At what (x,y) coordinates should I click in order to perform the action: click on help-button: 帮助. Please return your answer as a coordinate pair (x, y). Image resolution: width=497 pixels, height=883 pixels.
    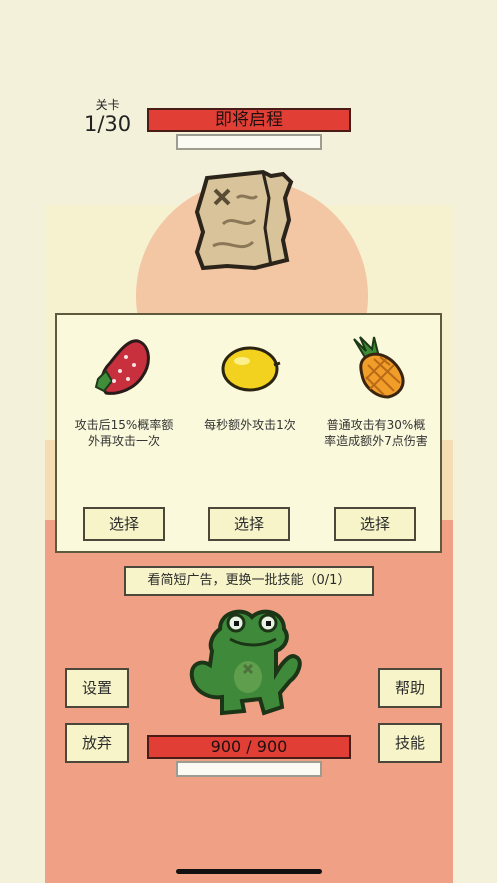
    Looking at the image, I should click on (410, 688).